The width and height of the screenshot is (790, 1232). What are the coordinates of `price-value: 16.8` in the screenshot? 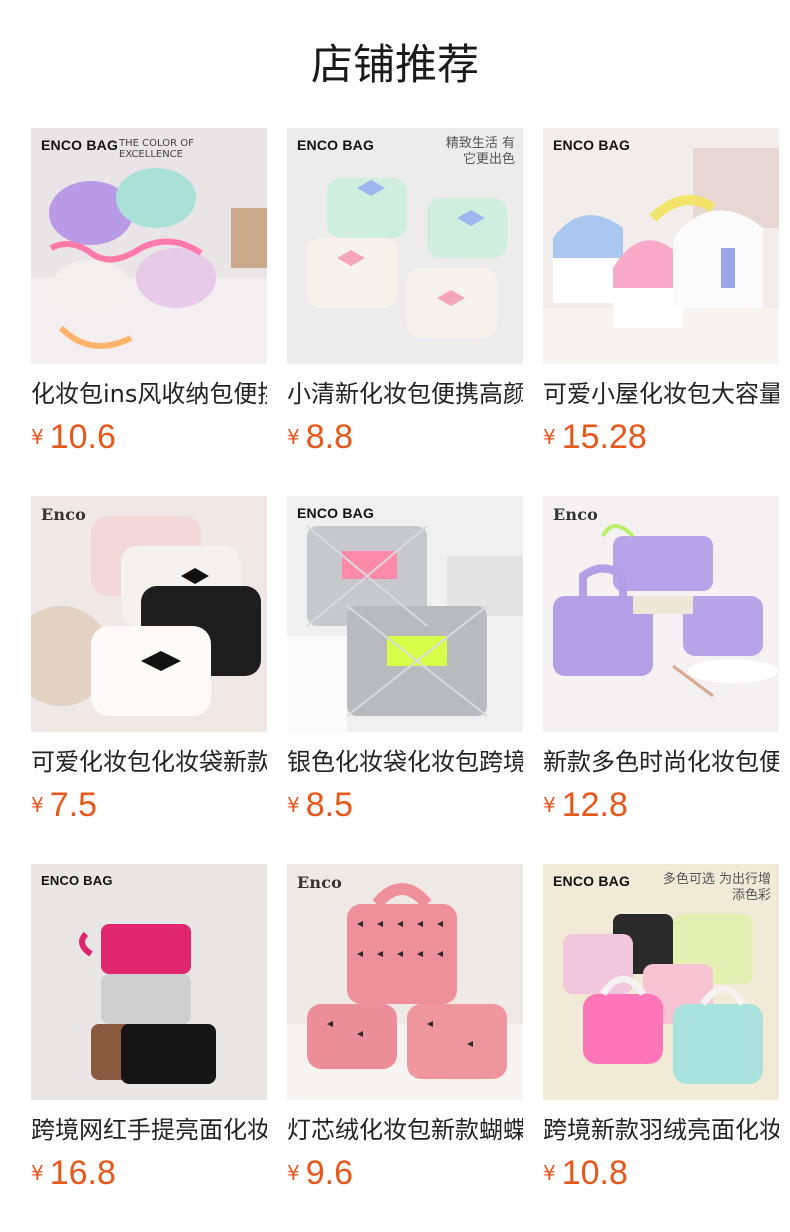 It's located at (82, 1173).